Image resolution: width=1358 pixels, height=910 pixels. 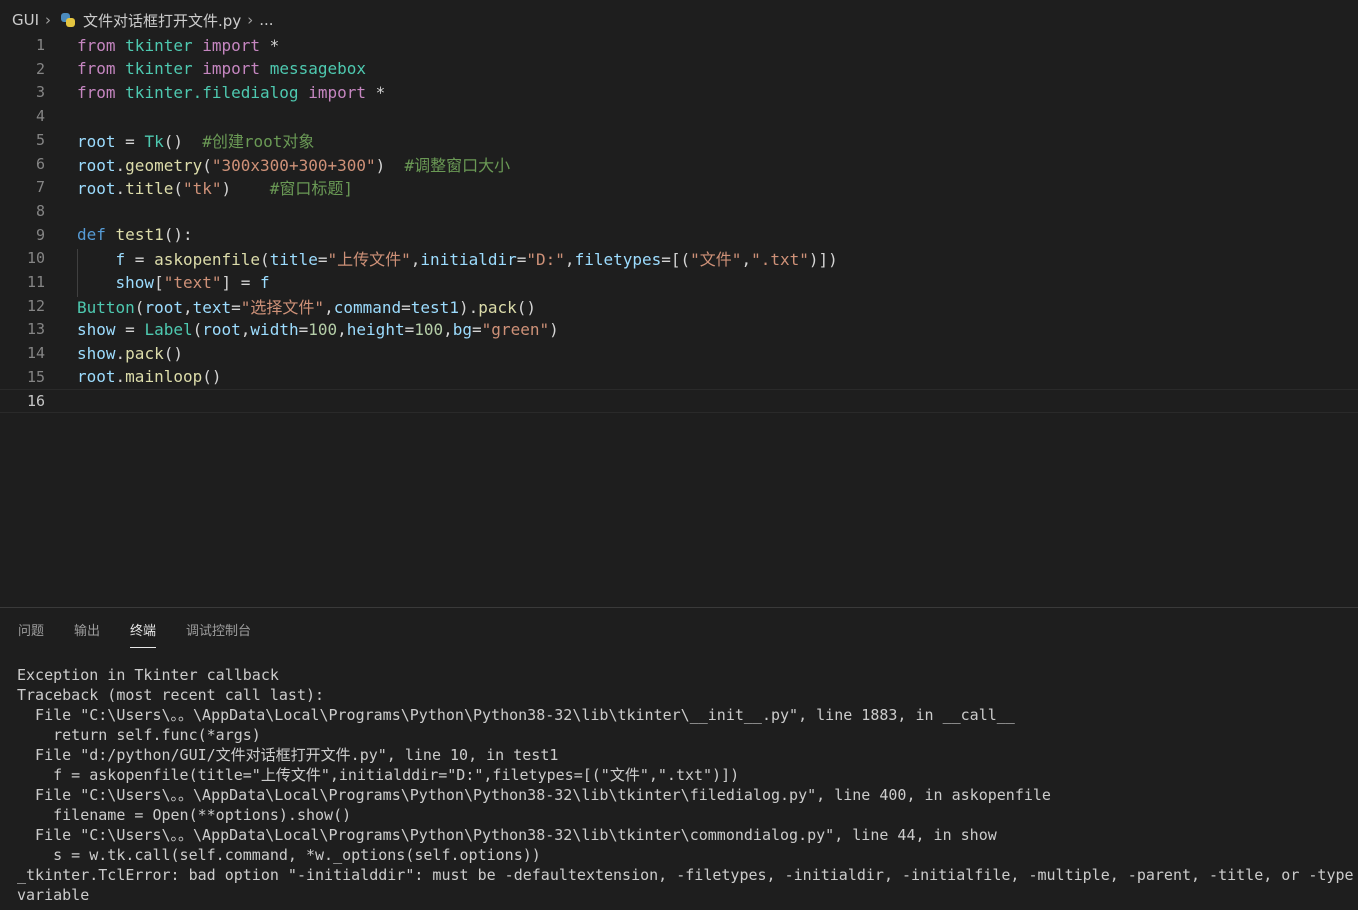 What do you see at coordinates (679, 235) in the screenshot?
I see `code-line: 9 def test1():` at bounding box center [679, 235].